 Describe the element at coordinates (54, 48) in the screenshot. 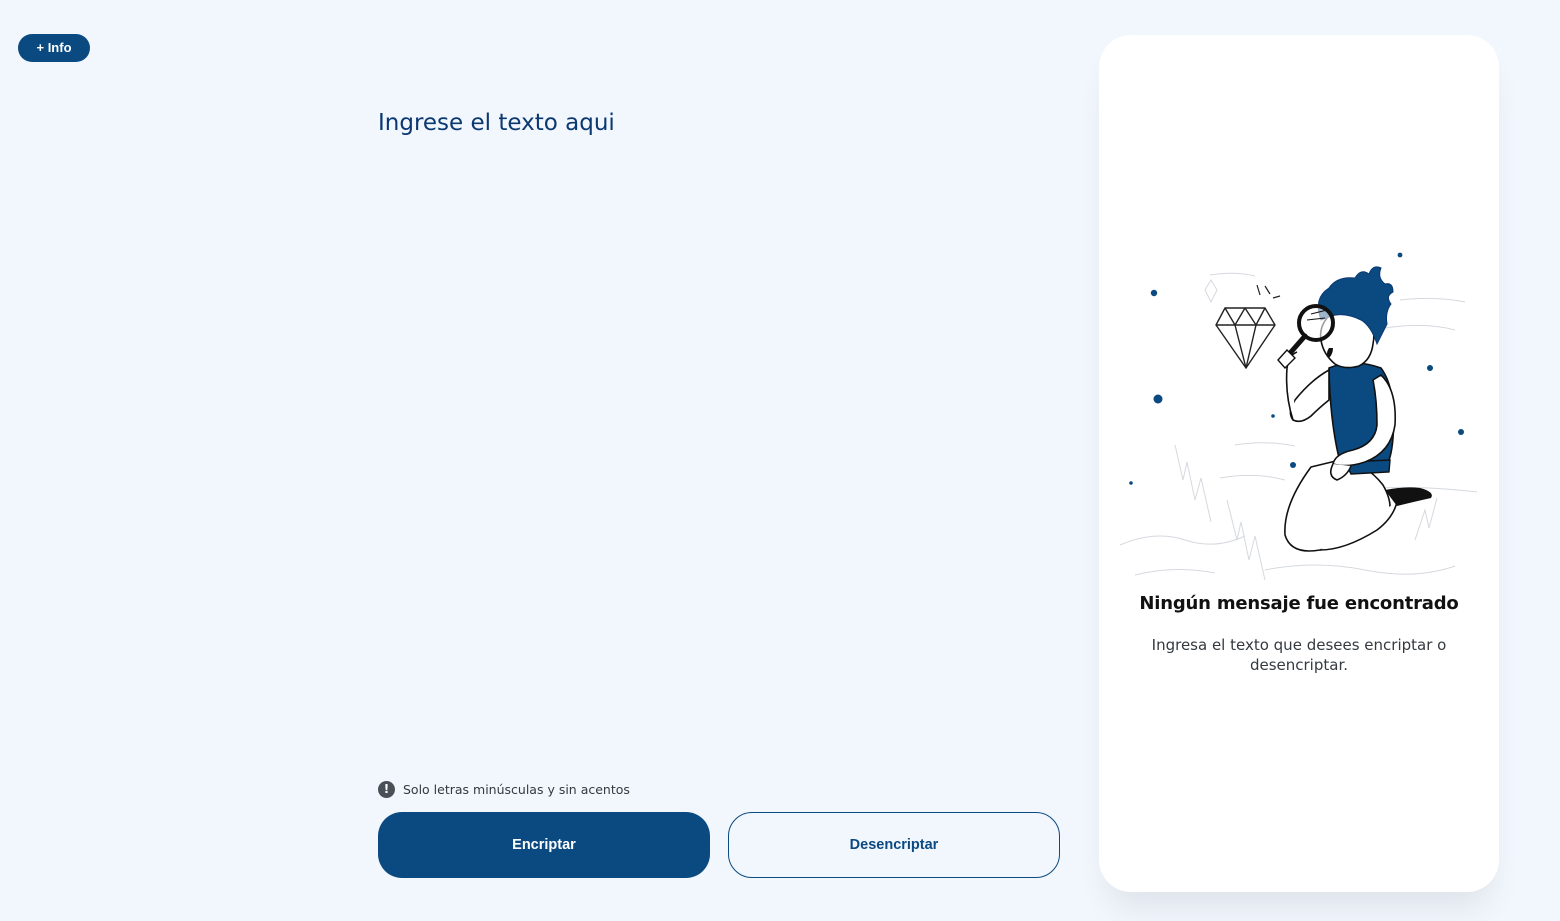

I see `info-button: + Info` at that location.